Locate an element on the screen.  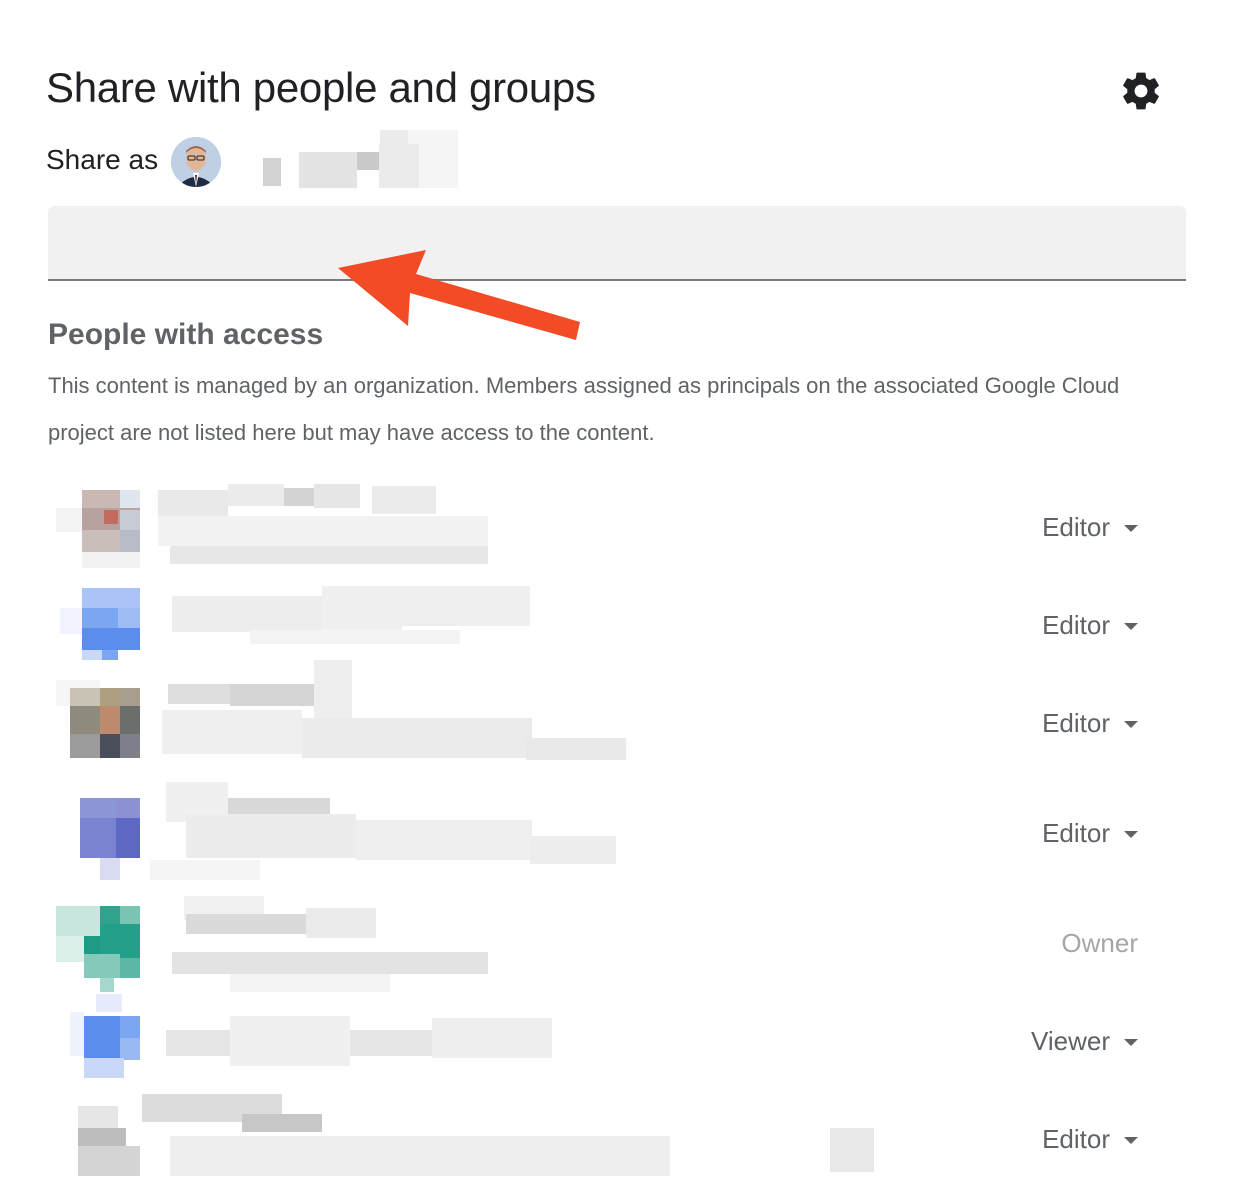
people-with-access-heading: People with access is located at coordinates (186, 334).